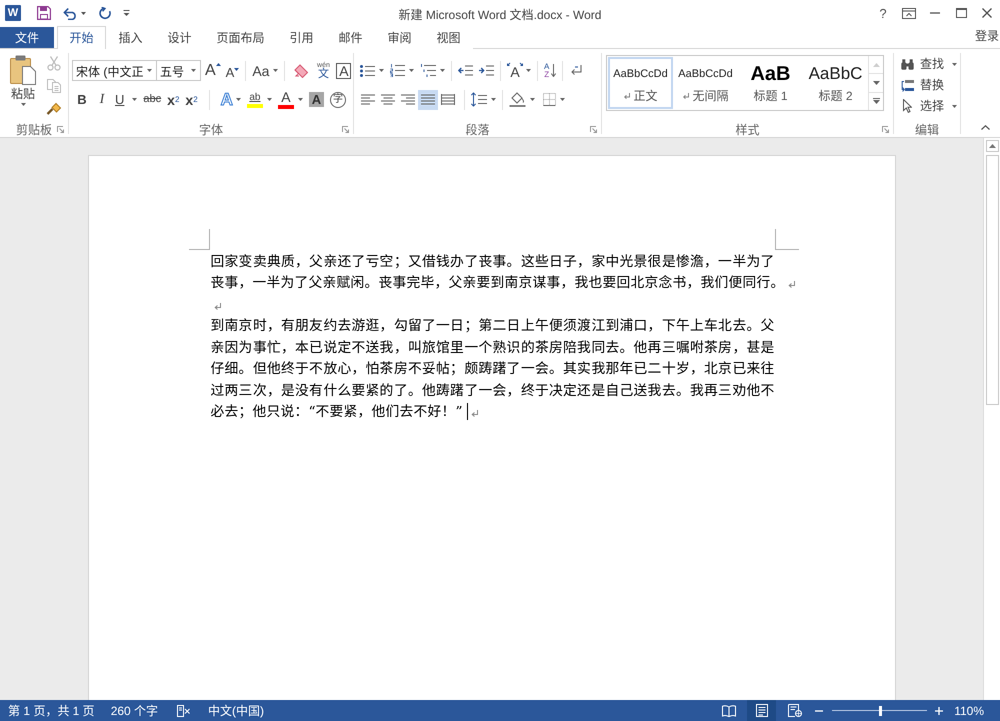 The image size is (1000, 721). I want to click on paintbrush-icon, so click(54, 108).